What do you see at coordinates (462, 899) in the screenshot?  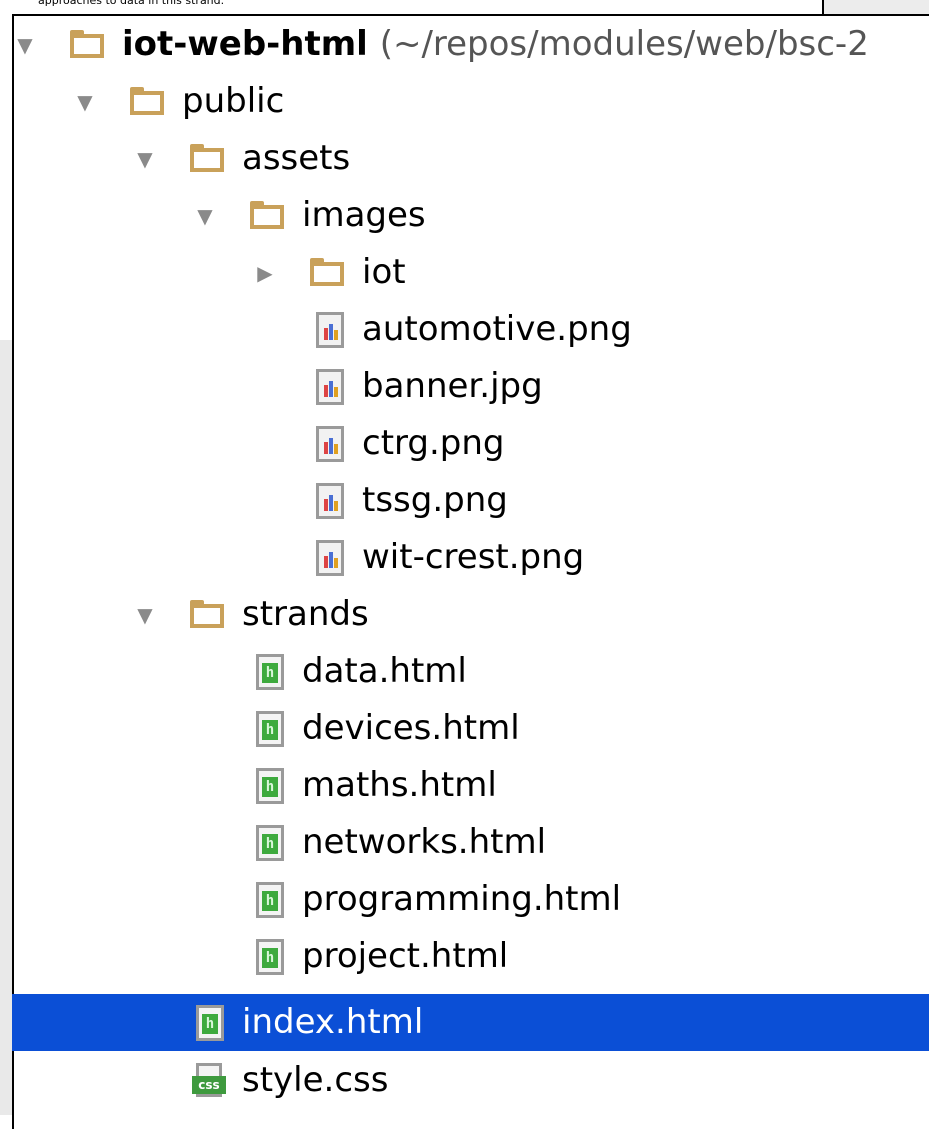 I see `tree-label-file: programming.html` at bounding box center [462, 899].